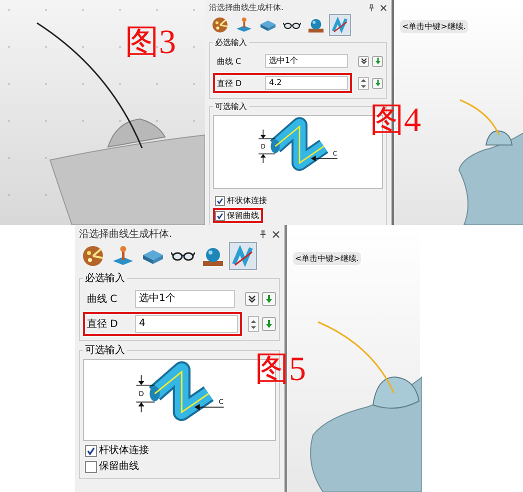 The height and width of the screenshot is (492, 523). What do you see at coordinates (306, 83) in the screenshot?
I see `input-field: 4.2` at bounding box center [306, 83].